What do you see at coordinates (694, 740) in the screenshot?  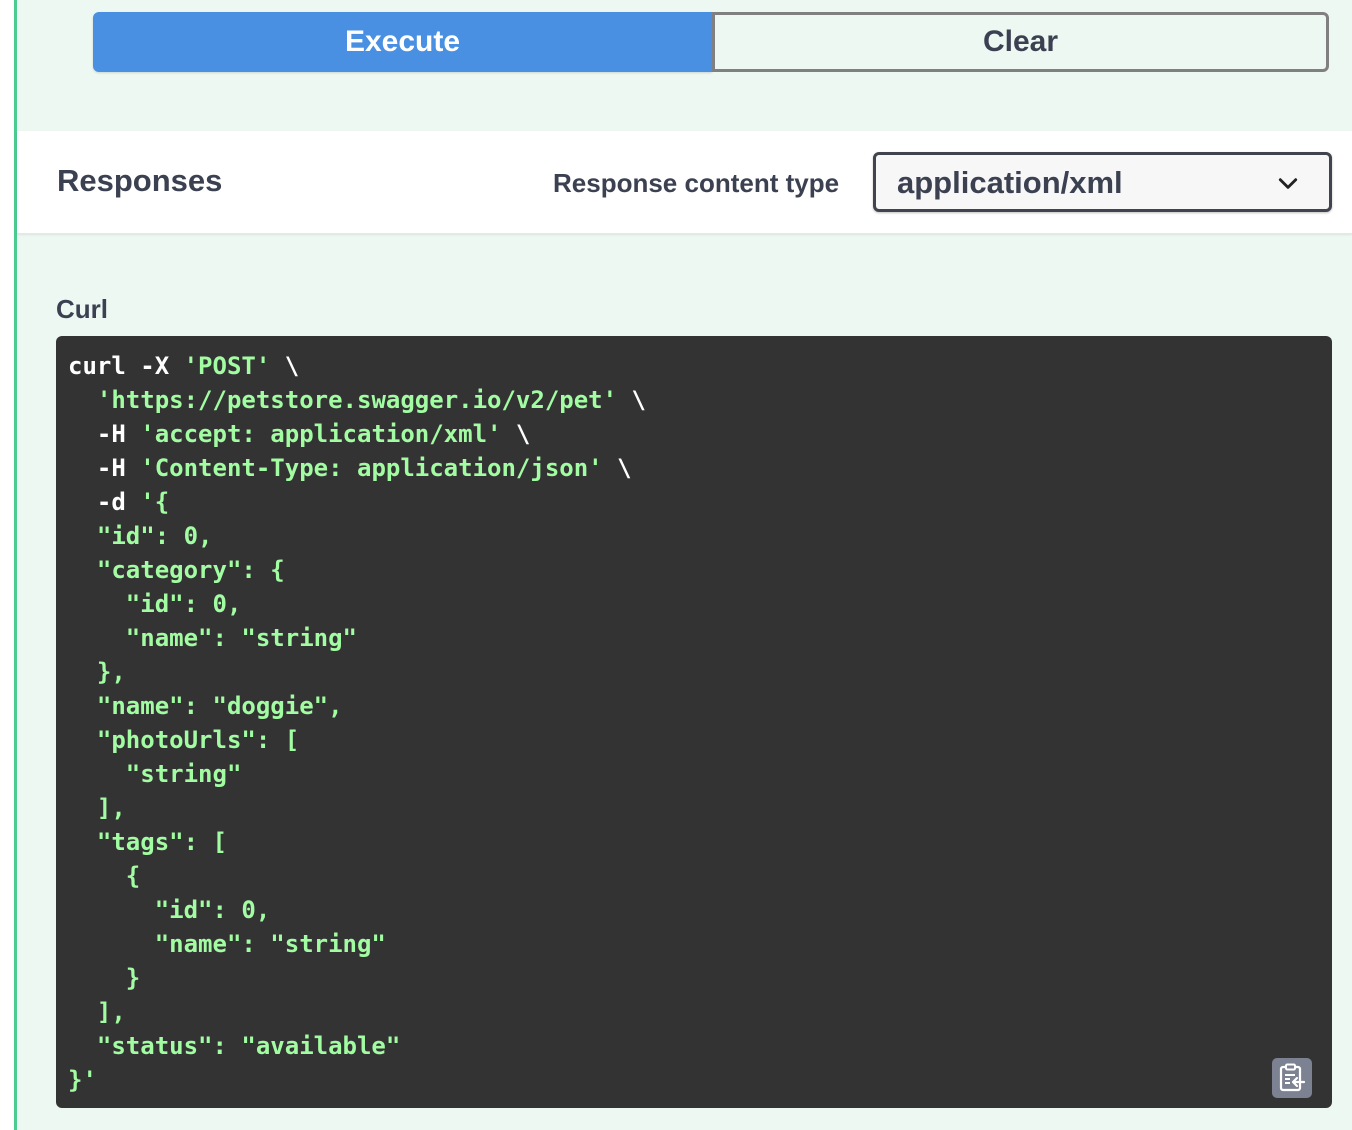 I see `code-line: "photoUrls": [` at bounding box center [694, 740].